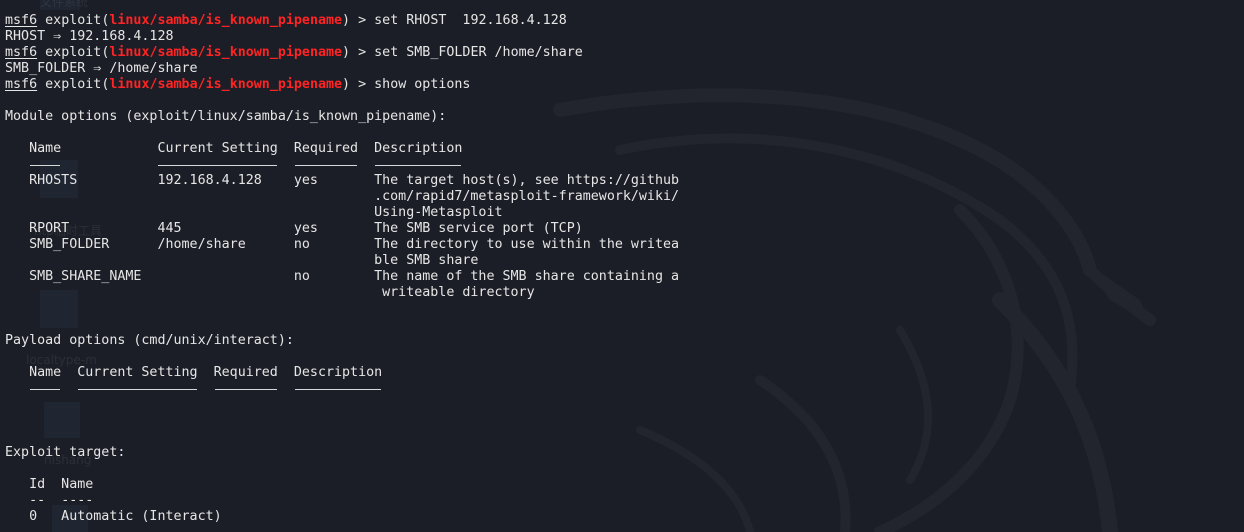  What do you see at coordinates (254, 212) in the screenshot?
I see `output-line: Using-Metasploit` at bounding box center [254, 212].